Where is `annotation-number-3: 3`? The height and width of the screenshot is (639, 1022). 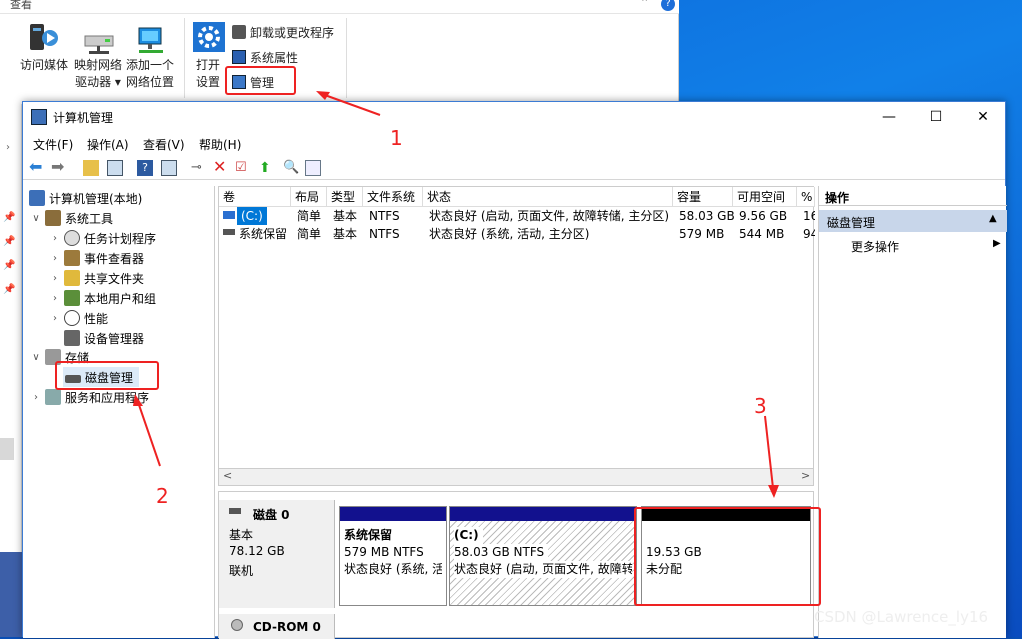 annotation-number-3: 3 is located at coordinates (760, 406).